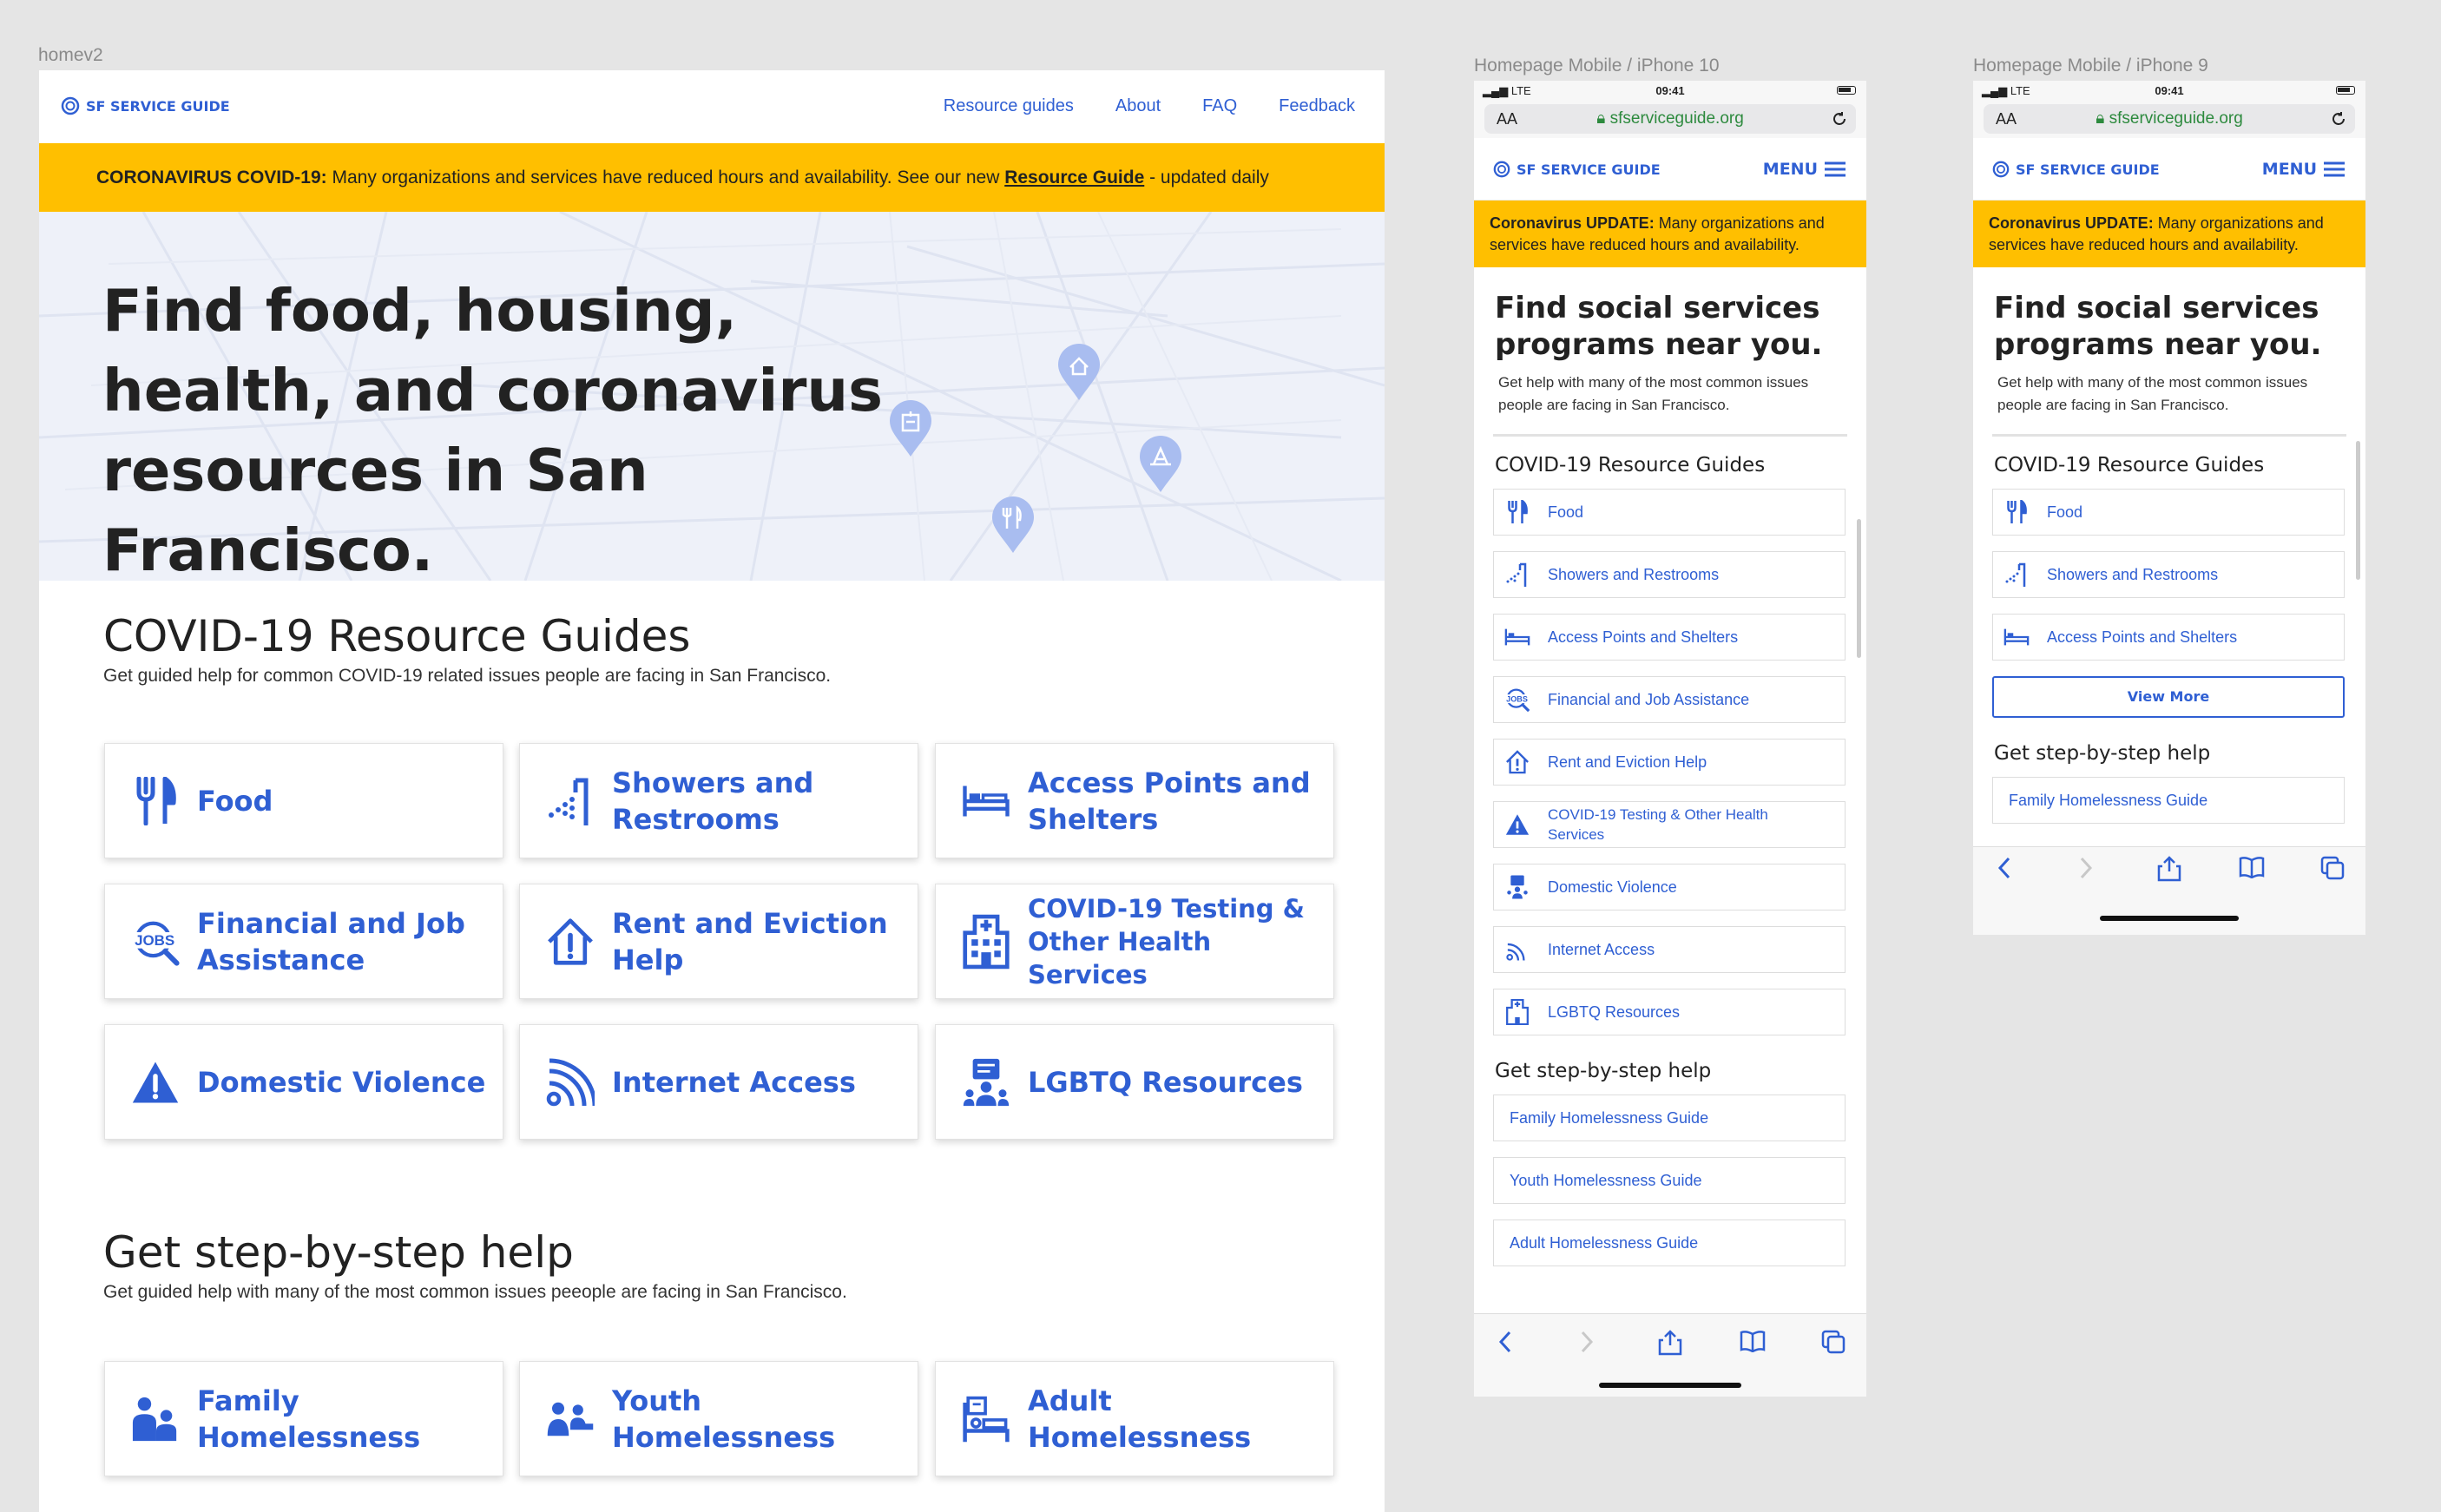 This screenshot has height=1512, width=2441. What do you see at coordinates (1138, 106) in the screenshot?
I see `nav-link-about: About` at bounding box center [1138, 106].